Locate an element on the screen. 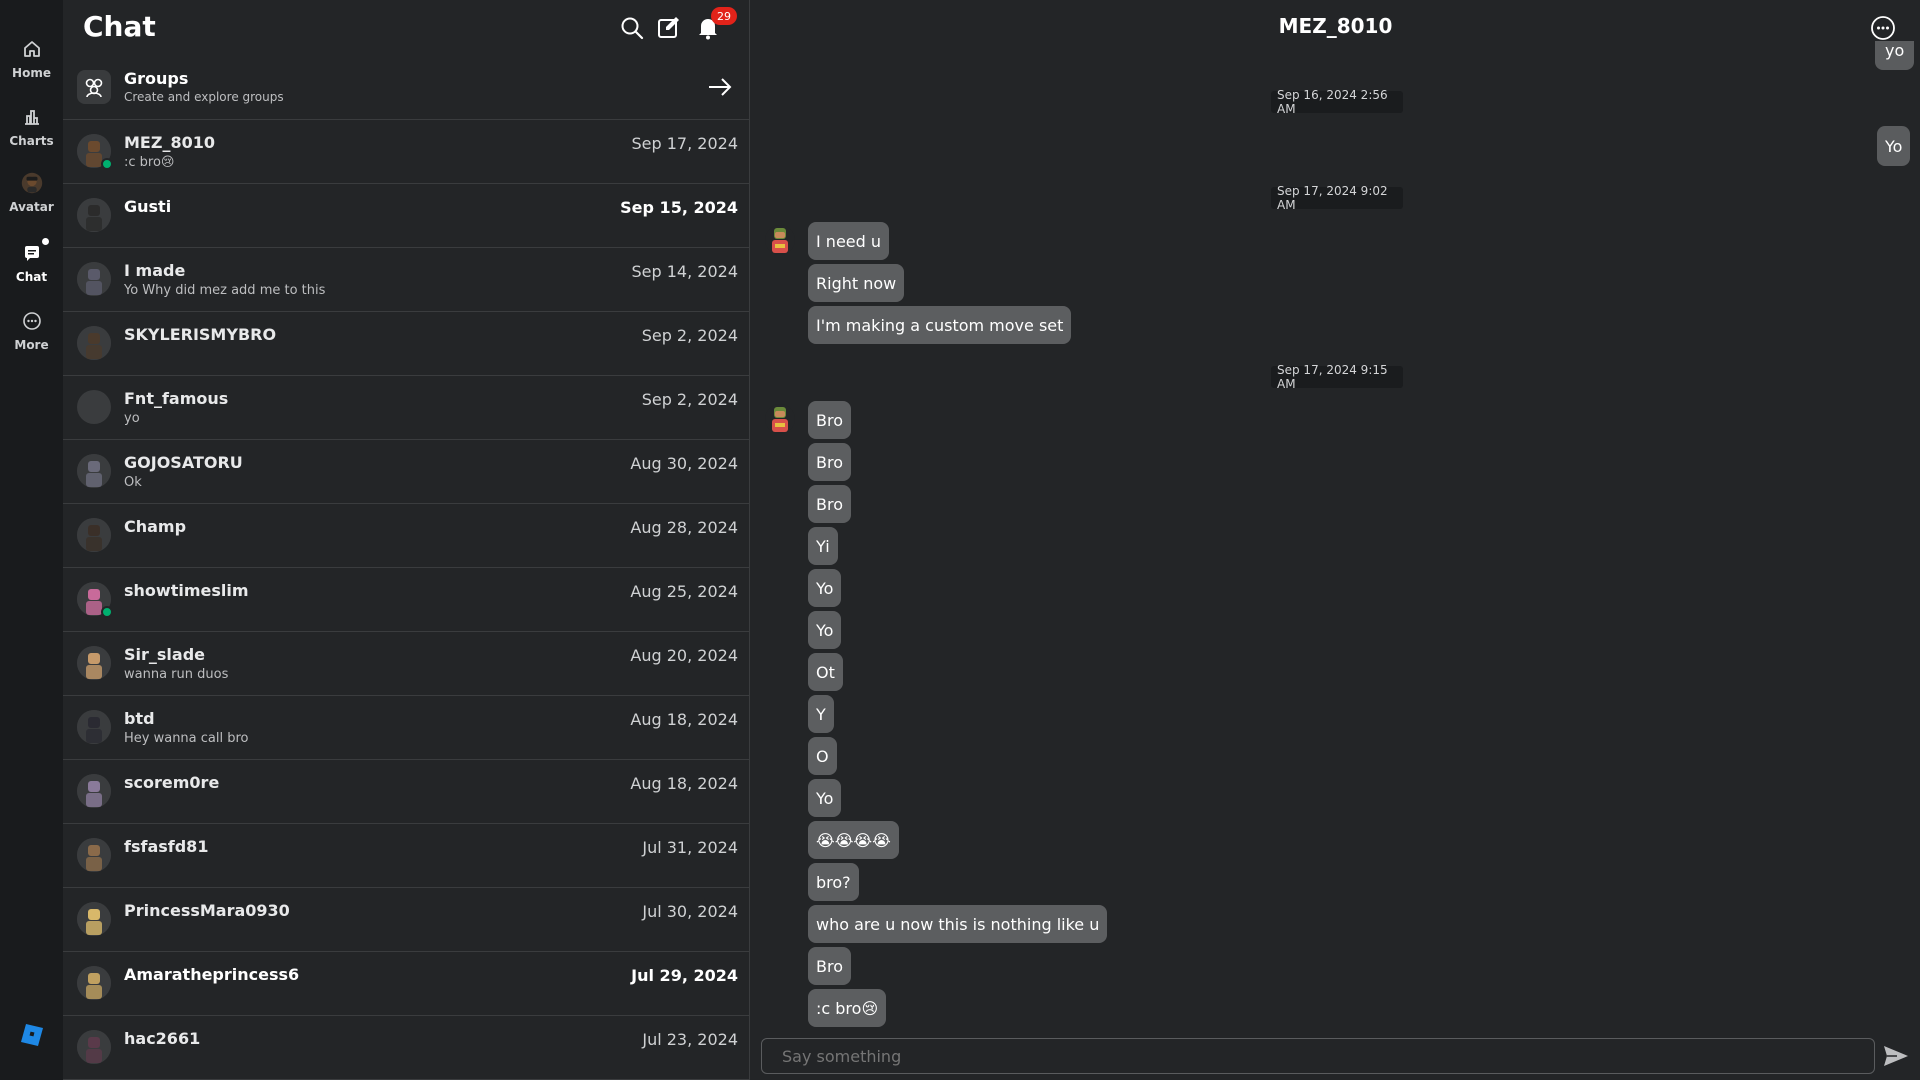 The width and height of the screenshot is (1920, 1080). timestamp: Sep 17, 2024 9:15 AM is located at coordinates (1337, 377).